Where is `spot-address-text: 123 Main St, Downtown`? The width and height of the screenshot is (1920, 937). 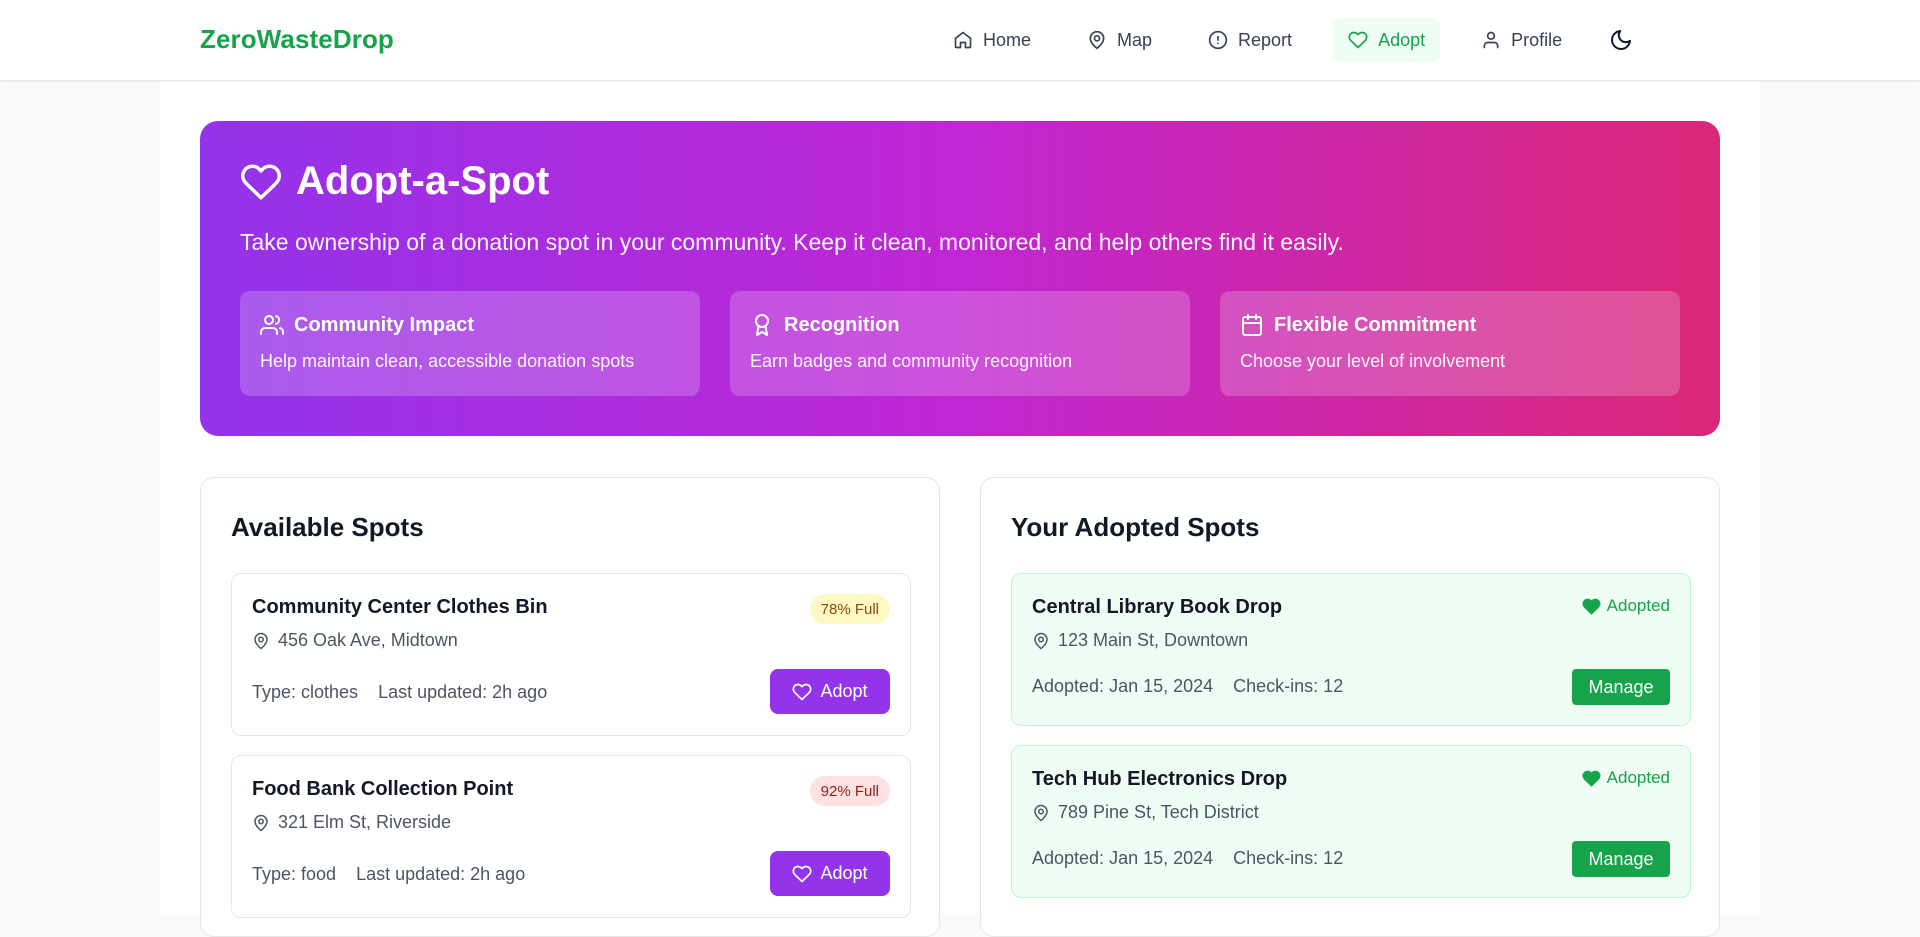 spot-address-text: 123 Main St, Downtown is located at coordinates (1153, 640).